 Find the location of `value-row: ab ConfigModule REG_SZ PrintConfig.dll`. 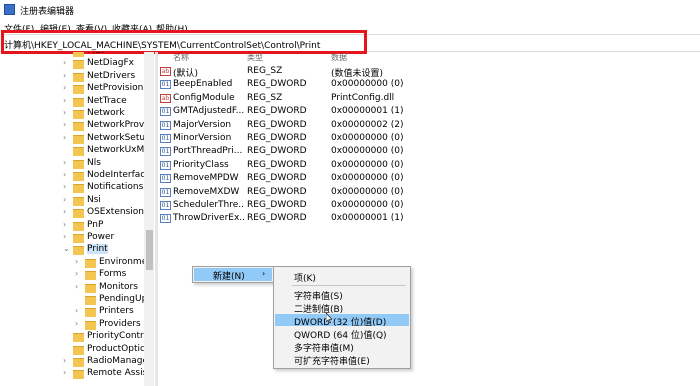

value-row: ab ConfigModule REG_SZ PrintConfig.dll is located at coordinates (428, 98).